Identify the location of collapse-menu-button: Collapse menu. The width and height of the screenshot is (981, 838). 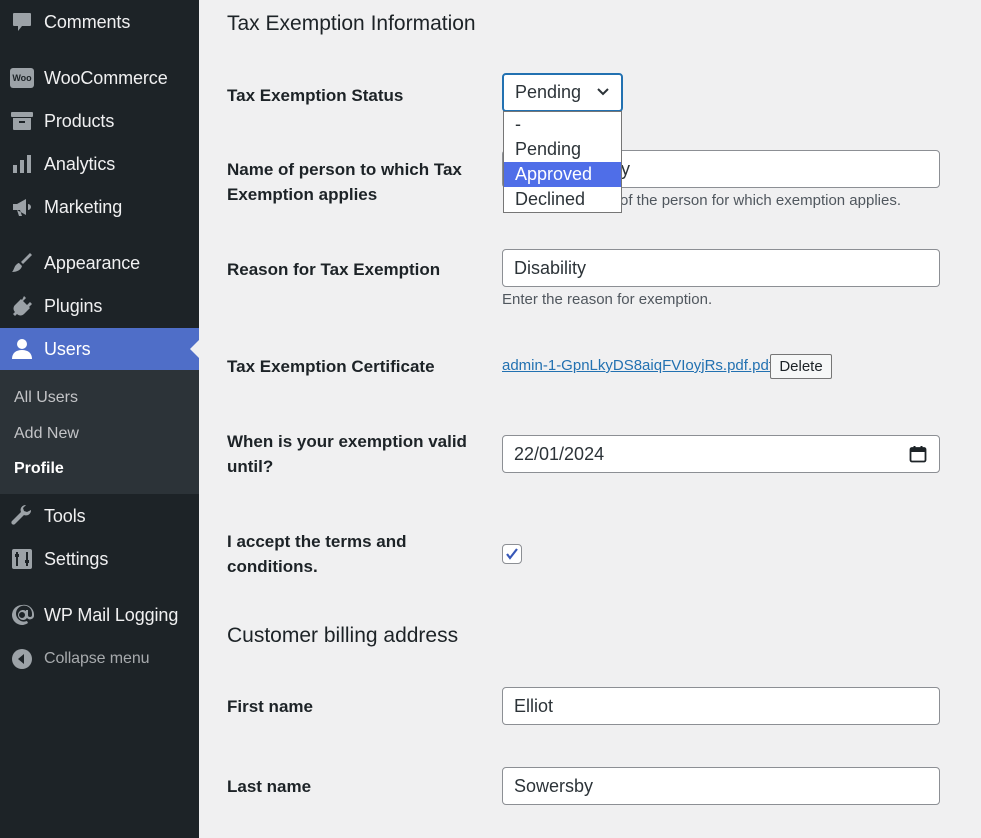
(99, 659).